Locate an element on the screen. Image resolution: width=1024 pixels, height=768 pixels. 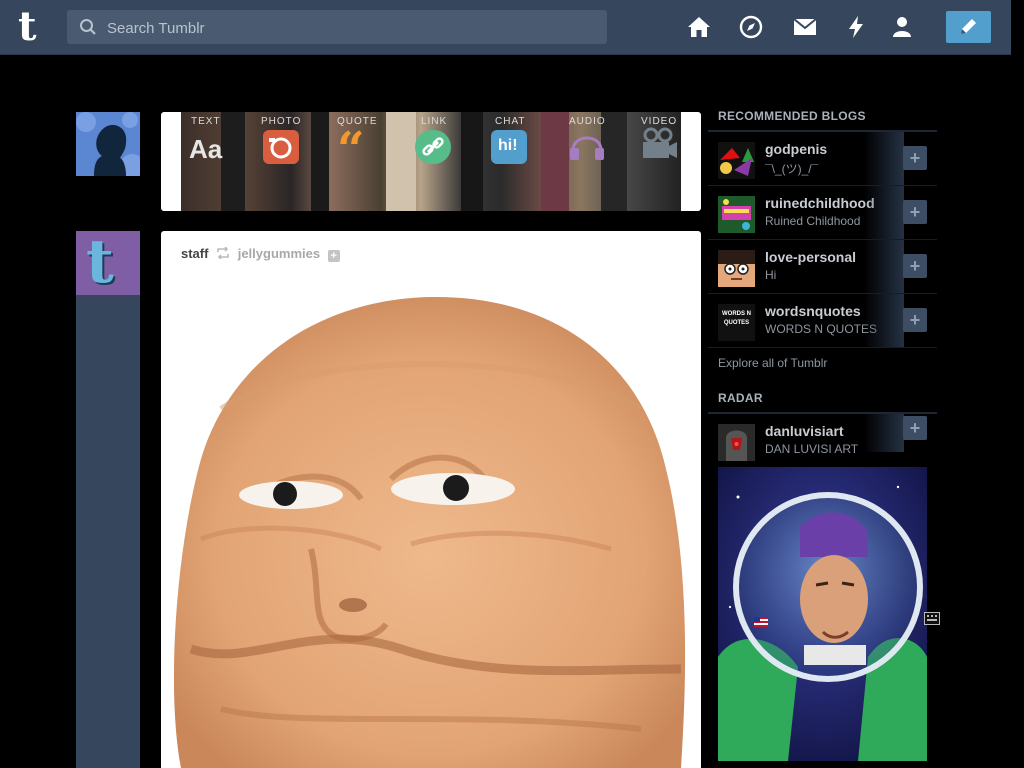
blog-title: Ruined Childhood is located at coordinates (813, 221).